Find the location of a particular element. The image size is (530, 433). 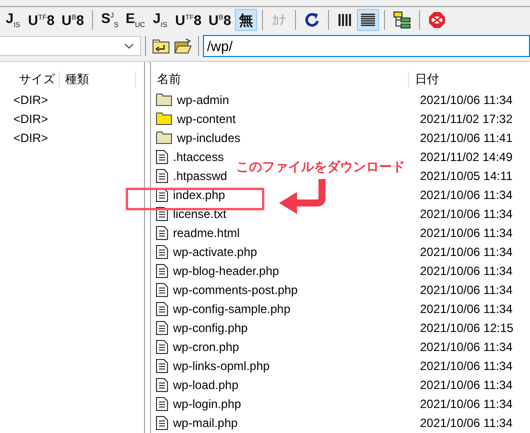

file-name: wp-config-sample.php is located at coordinates (231, 309).